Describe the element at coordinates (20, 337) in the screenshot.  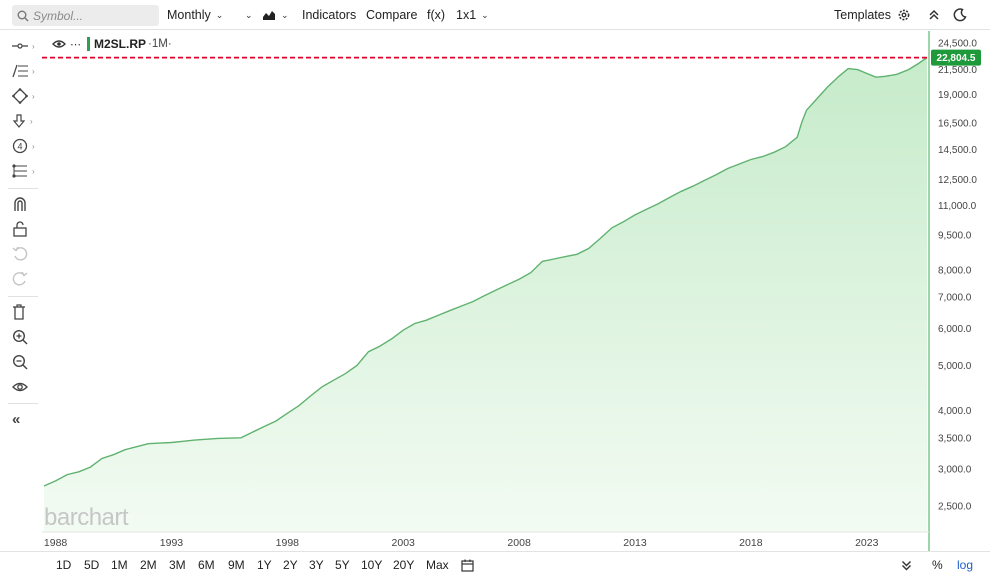
I see `zoom-in-icon` at that location.